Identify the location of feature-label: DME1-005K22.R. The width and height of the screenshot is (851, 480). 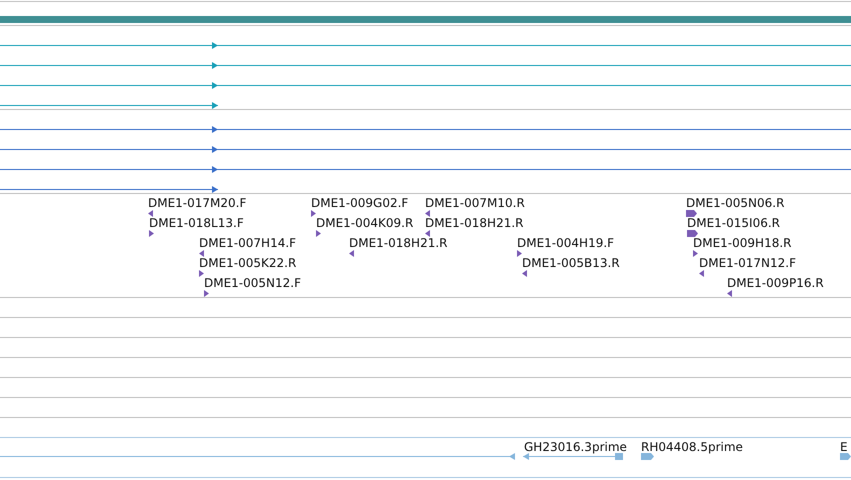
(247, 263).